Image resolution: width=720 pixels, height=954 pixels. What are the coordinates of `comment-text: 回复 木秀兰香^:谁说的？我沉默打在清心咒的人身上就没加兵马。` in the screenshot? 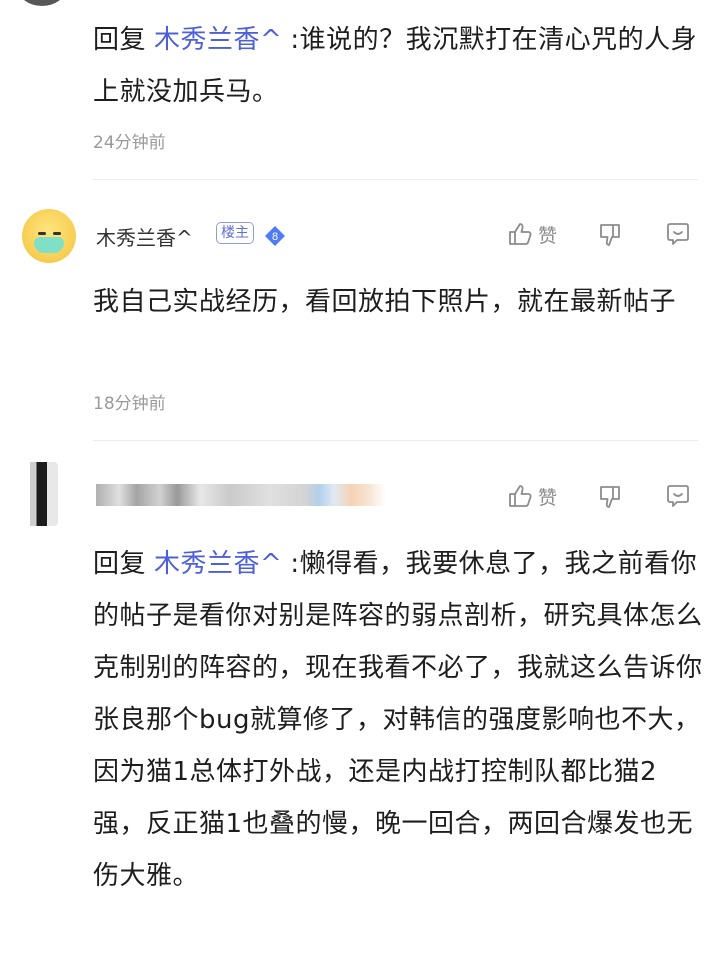 It's located at (398, 66).